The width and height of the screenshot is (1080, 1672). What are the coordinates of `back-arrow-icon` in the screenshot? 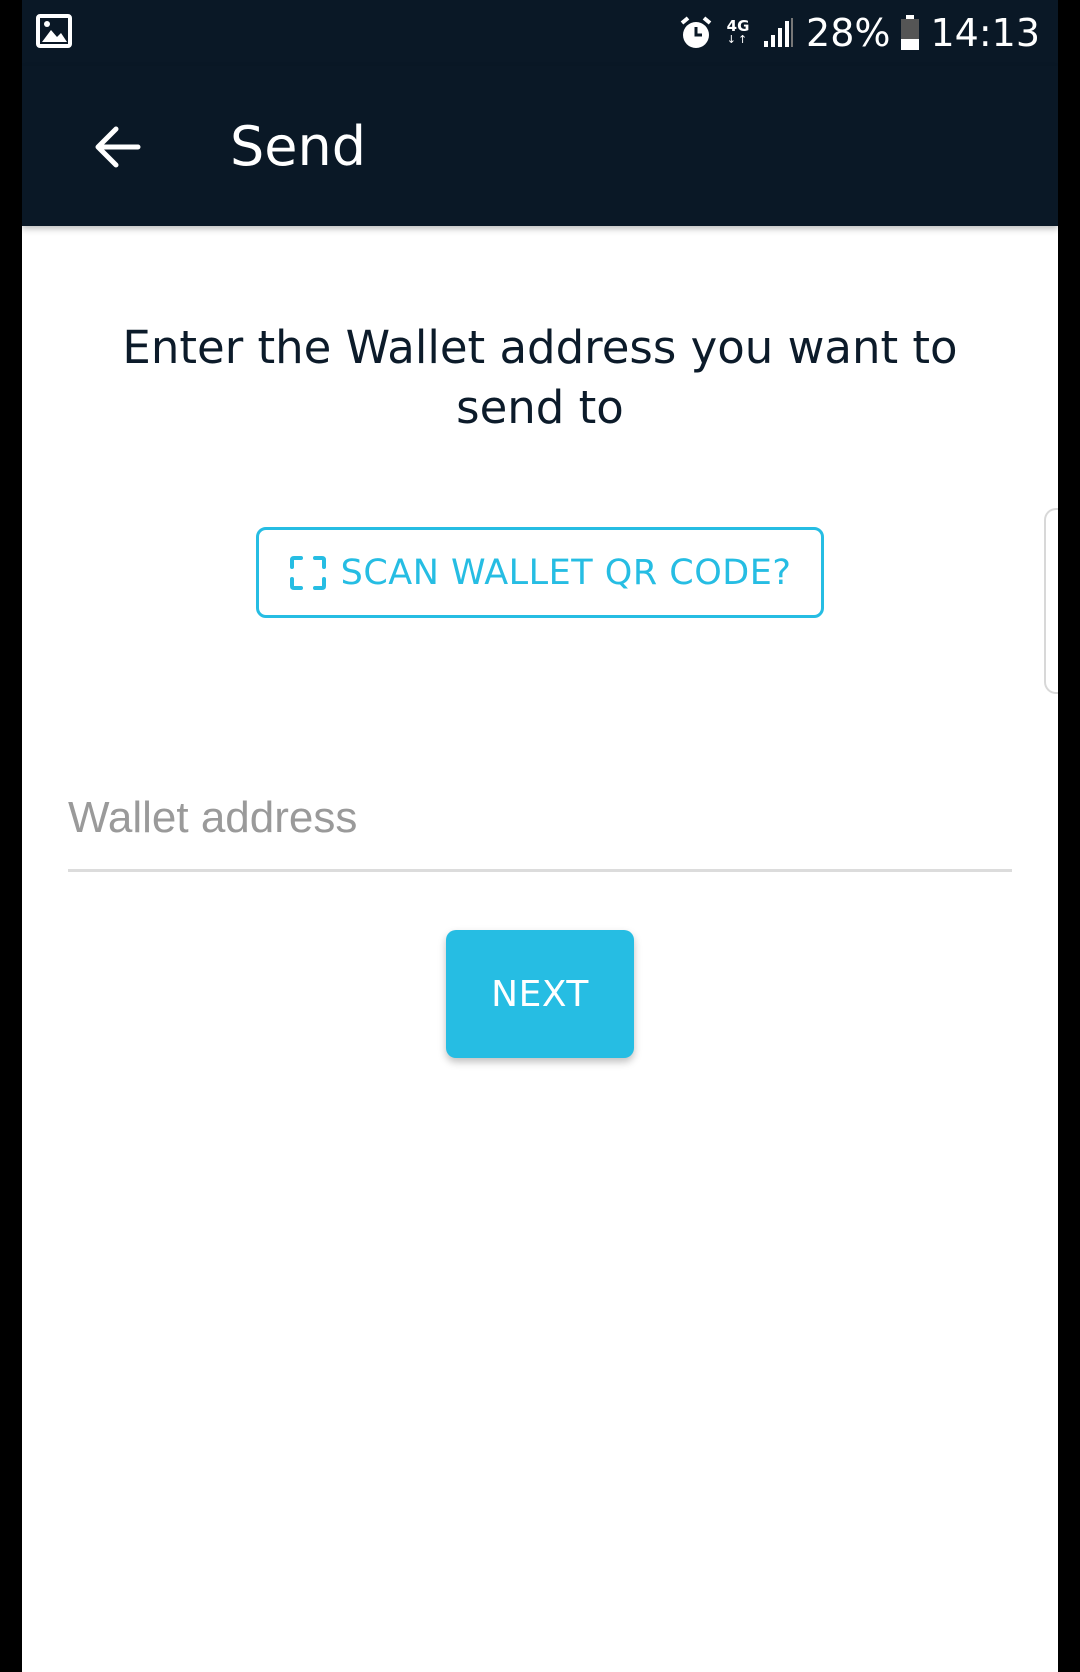 It's located at (118, 147).